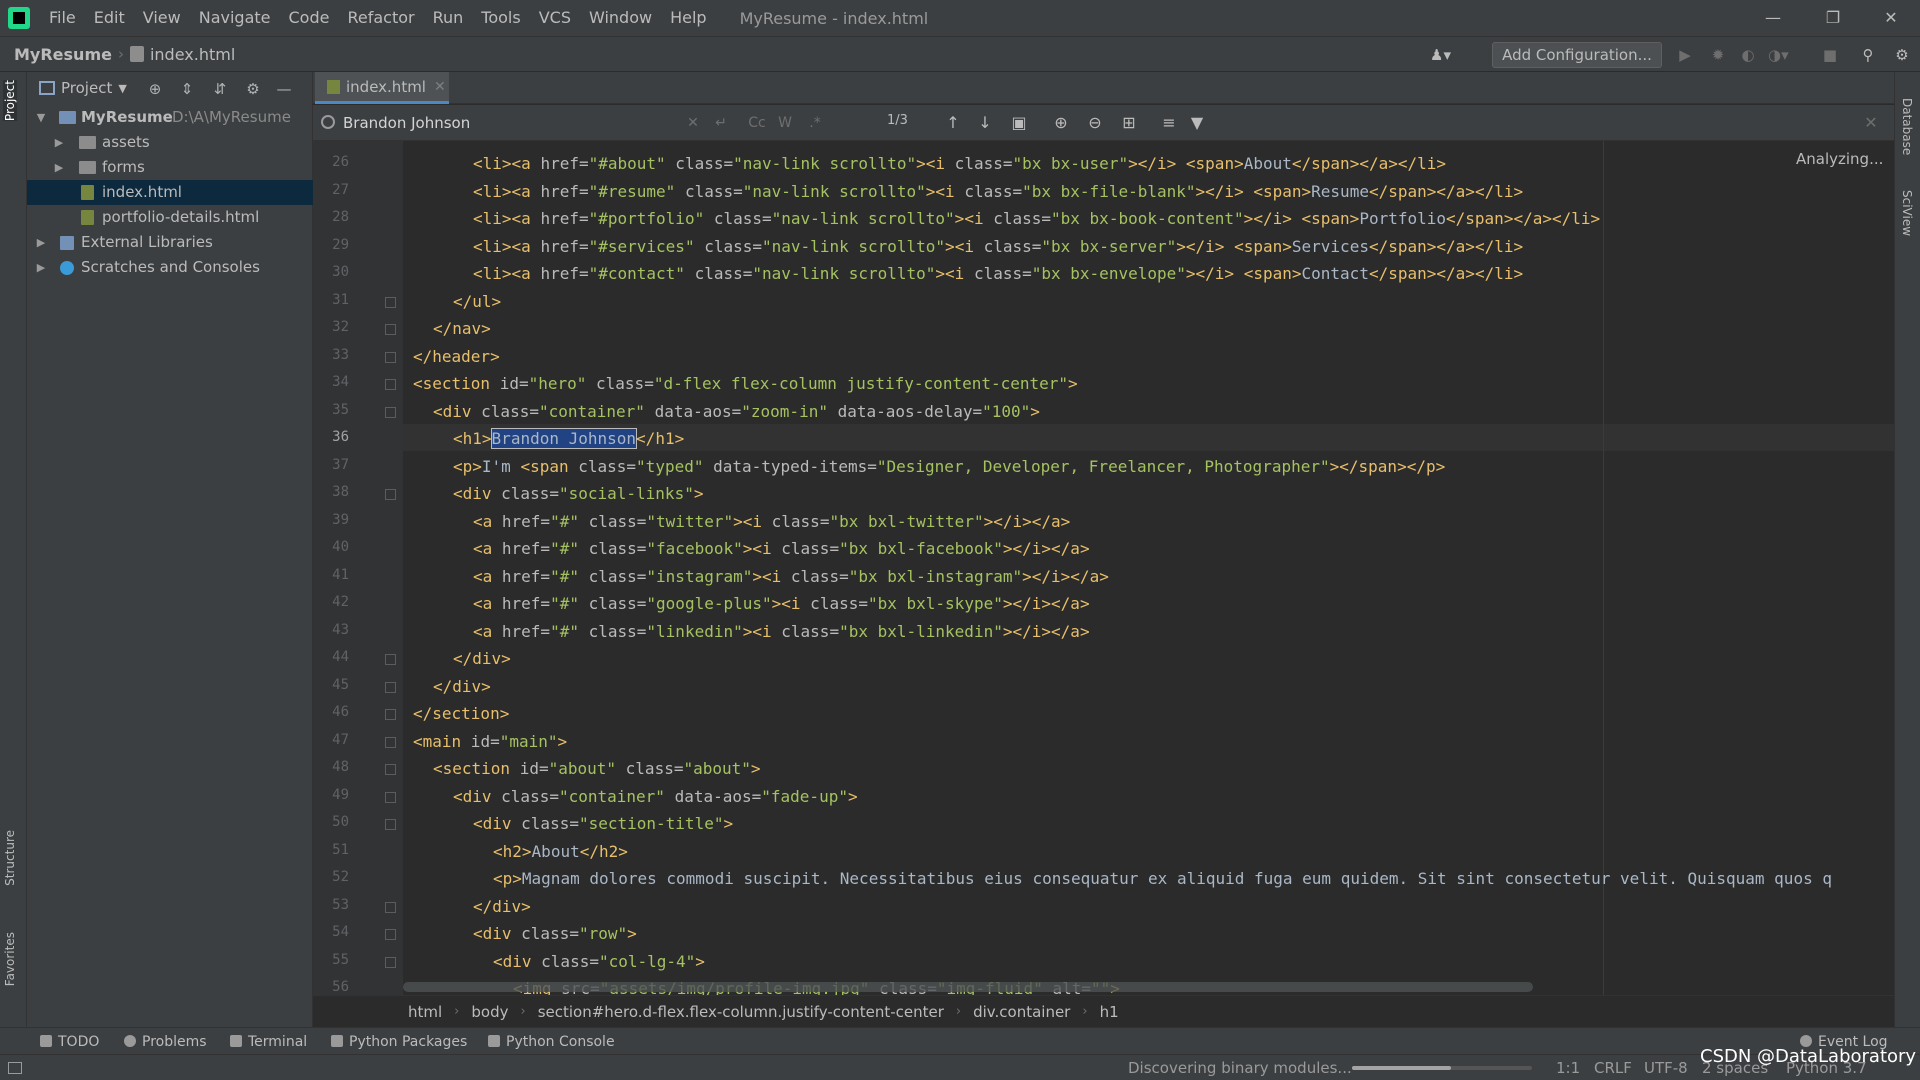 This screenshot has width=1920, height=1080. I want to click on pycharm-logo-icon, so click(19, 18).